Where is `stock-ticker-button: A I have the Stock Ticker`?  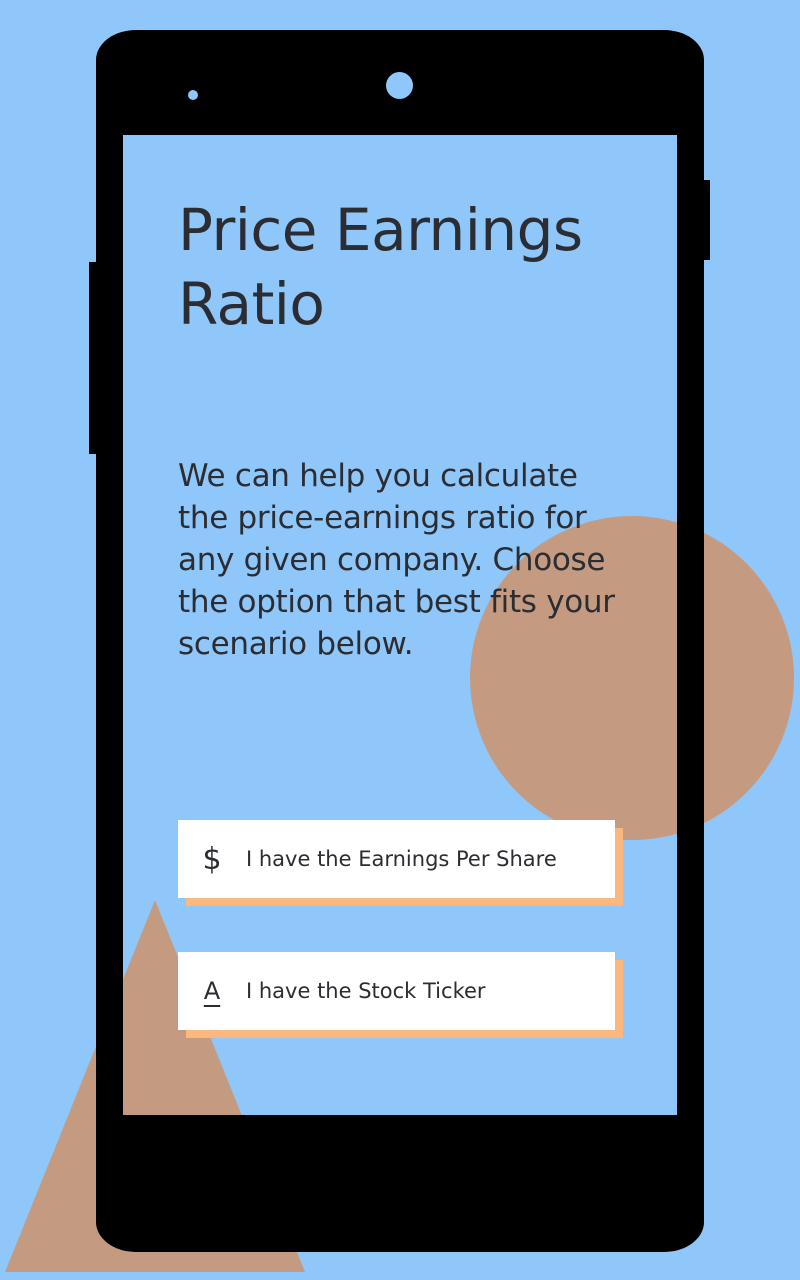 stock-ticker-button: A I have the Stock Ticker is located at coordinates (396, 991).